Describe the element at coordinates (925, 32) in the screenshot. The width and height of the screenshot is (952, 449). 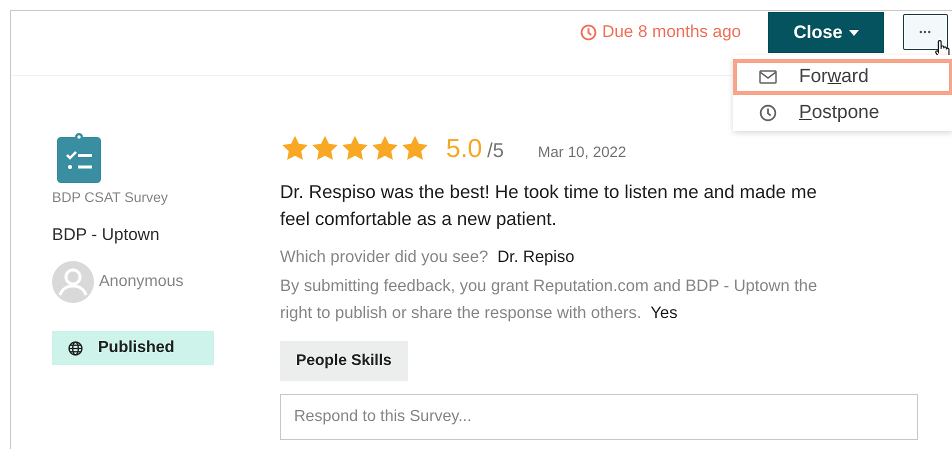
I see `more-button: •••` at that location.